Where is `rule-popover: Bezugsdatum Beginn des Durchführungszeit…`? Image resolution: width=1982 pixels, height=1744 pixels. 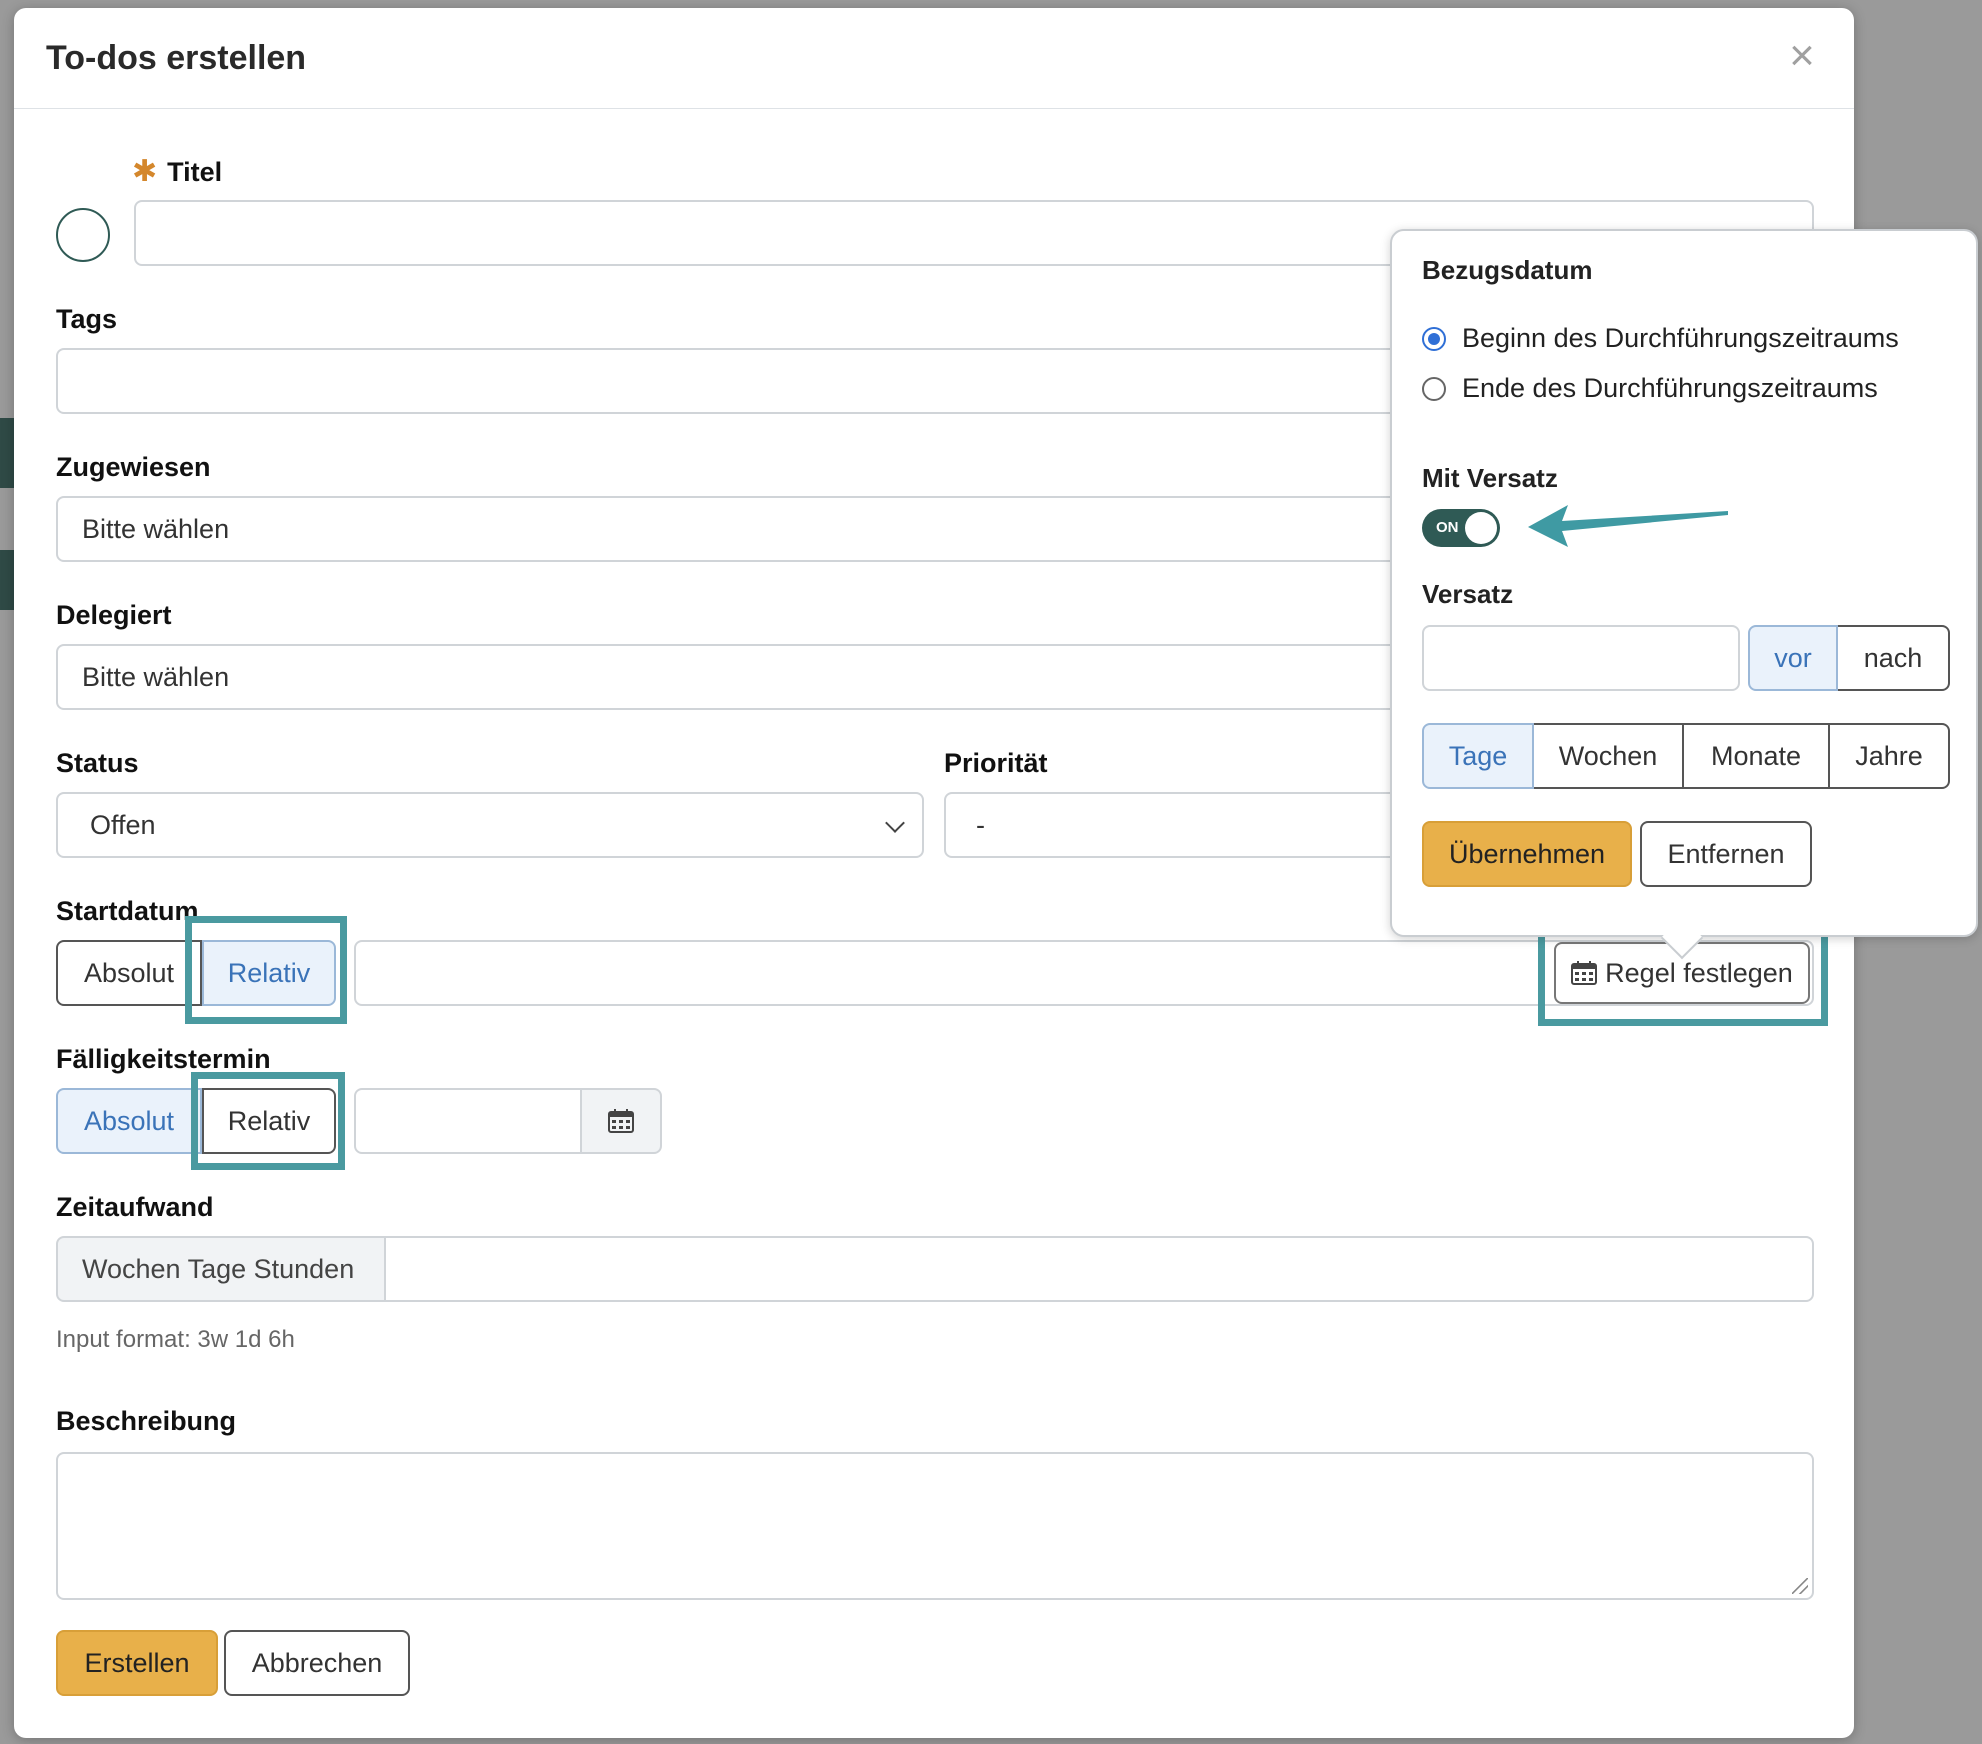 rule-popover: Bezugsdatum Beginn des Durchführungszeit… is located at coordinates (1684, 594).